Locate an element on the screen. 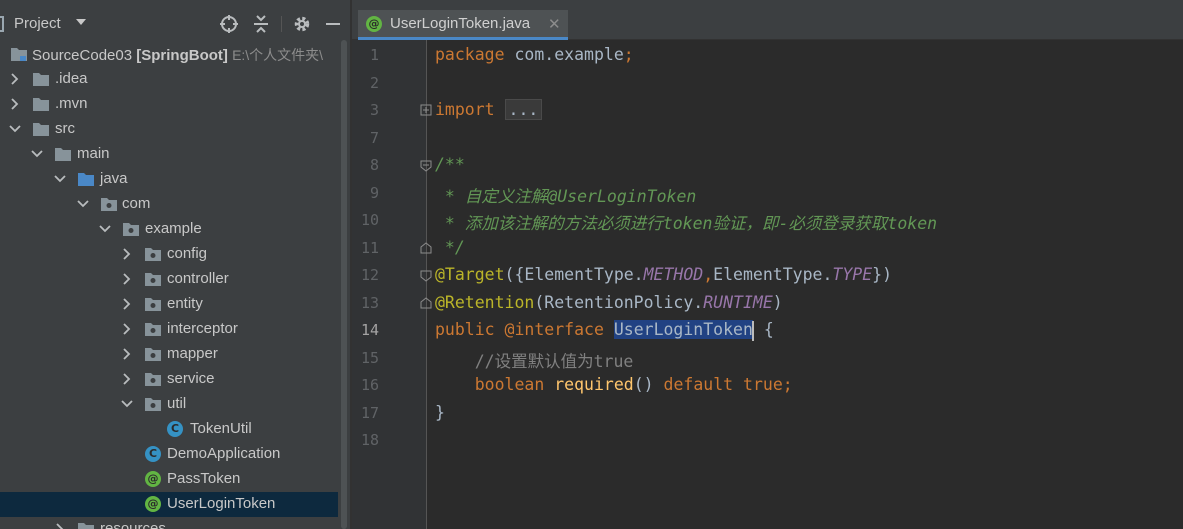 This screenshot has width=1183, height=529. module-folder-icon is located at coordinates (19, 54).